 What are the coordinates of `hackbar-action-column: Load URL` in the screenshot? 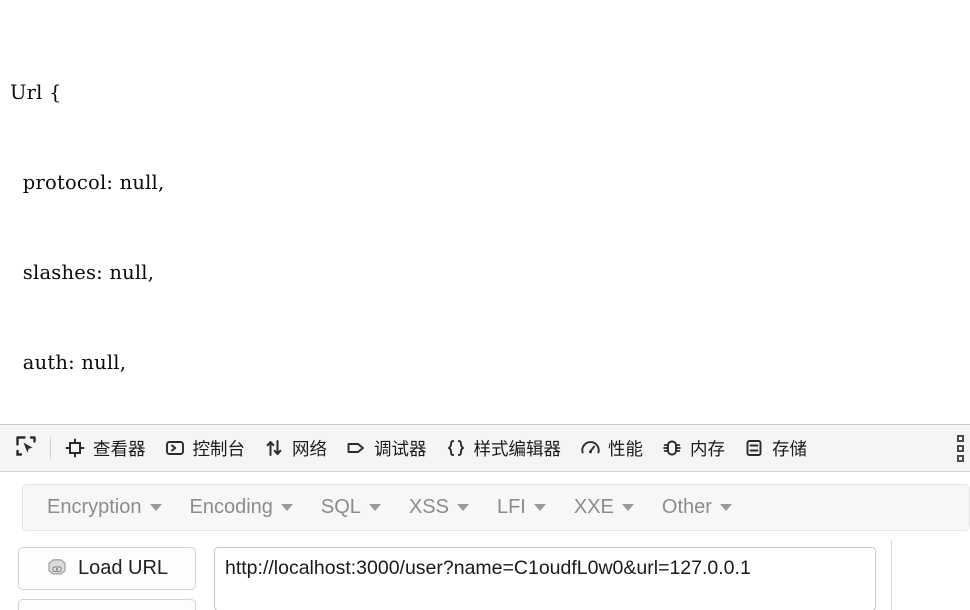 It's located at (107, 575).